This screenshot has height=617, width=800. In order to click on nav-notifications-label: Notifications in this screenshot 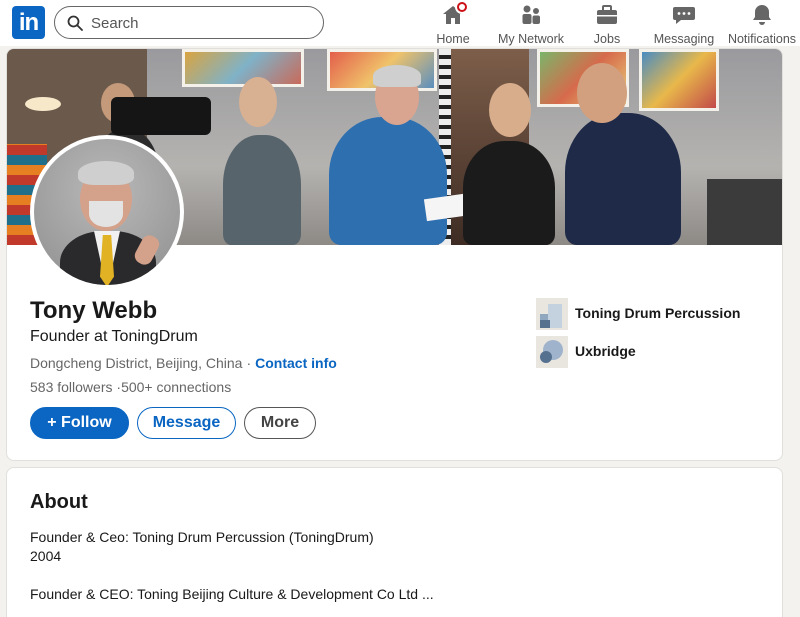, I will do `click(762, 39)`.